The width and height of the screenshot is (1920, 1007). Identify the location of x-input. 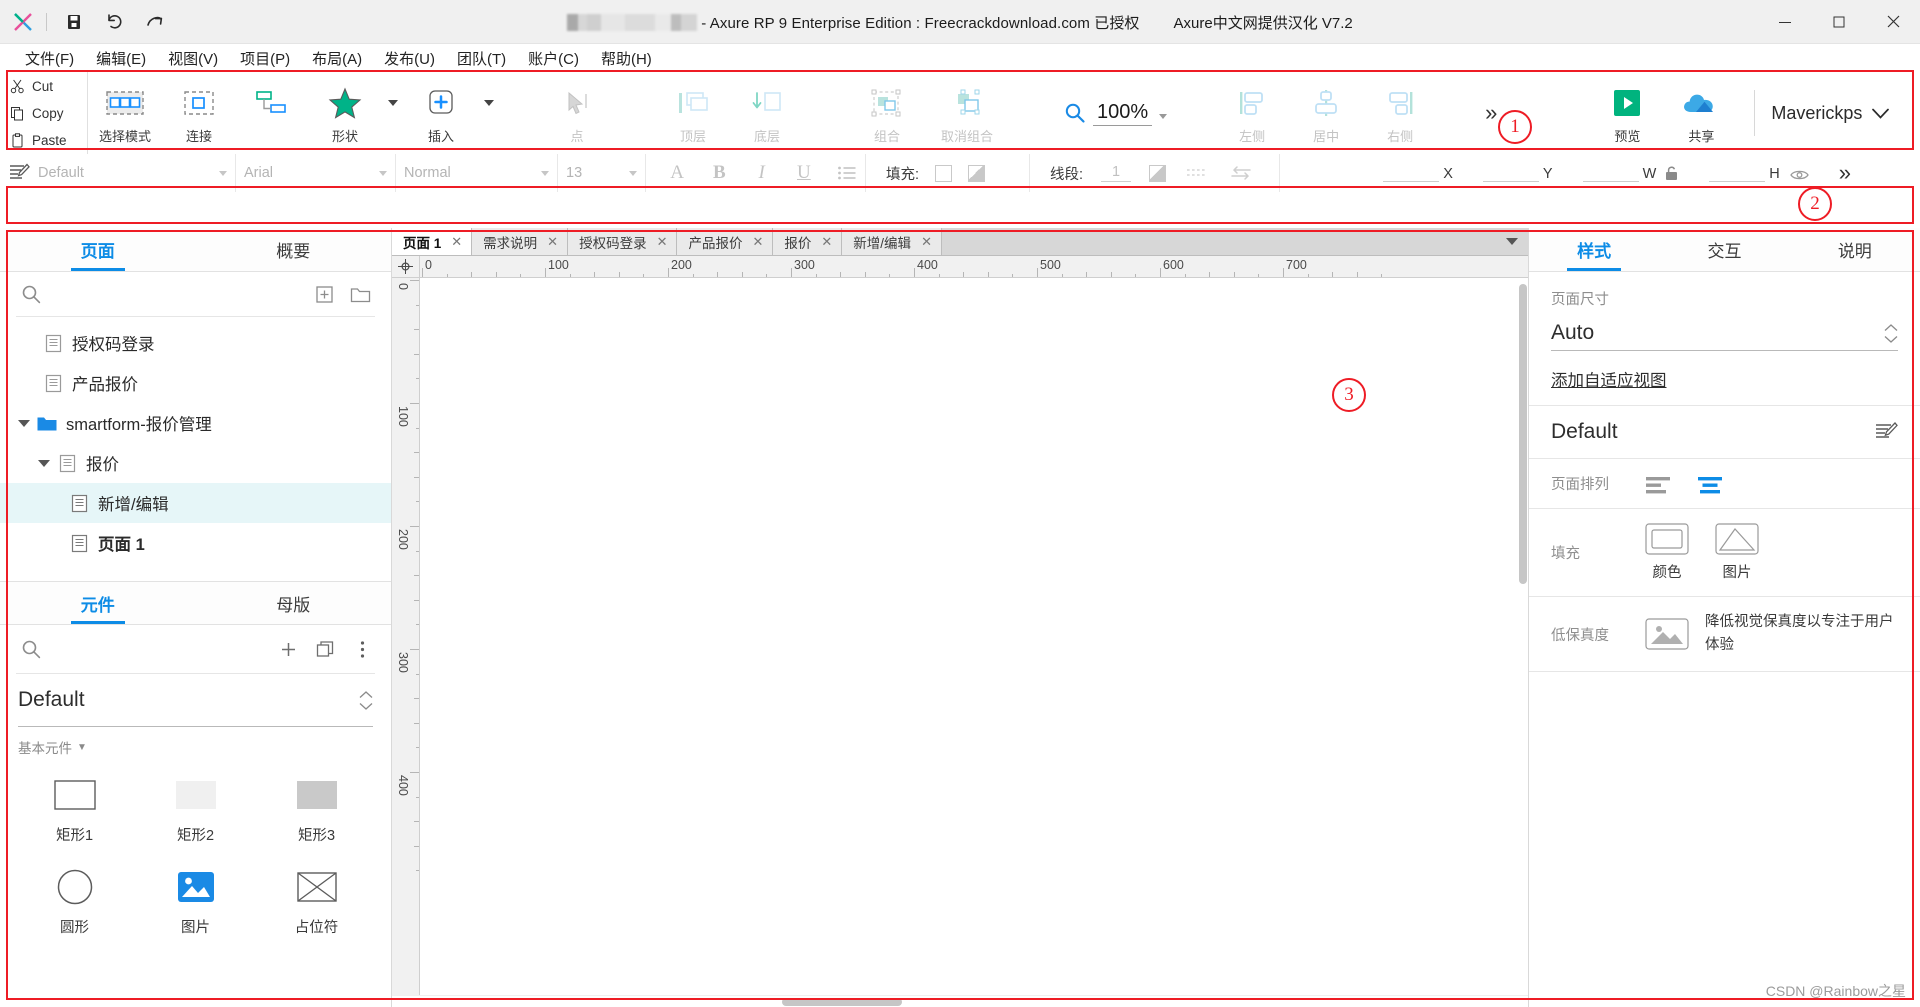
(1411, 173).